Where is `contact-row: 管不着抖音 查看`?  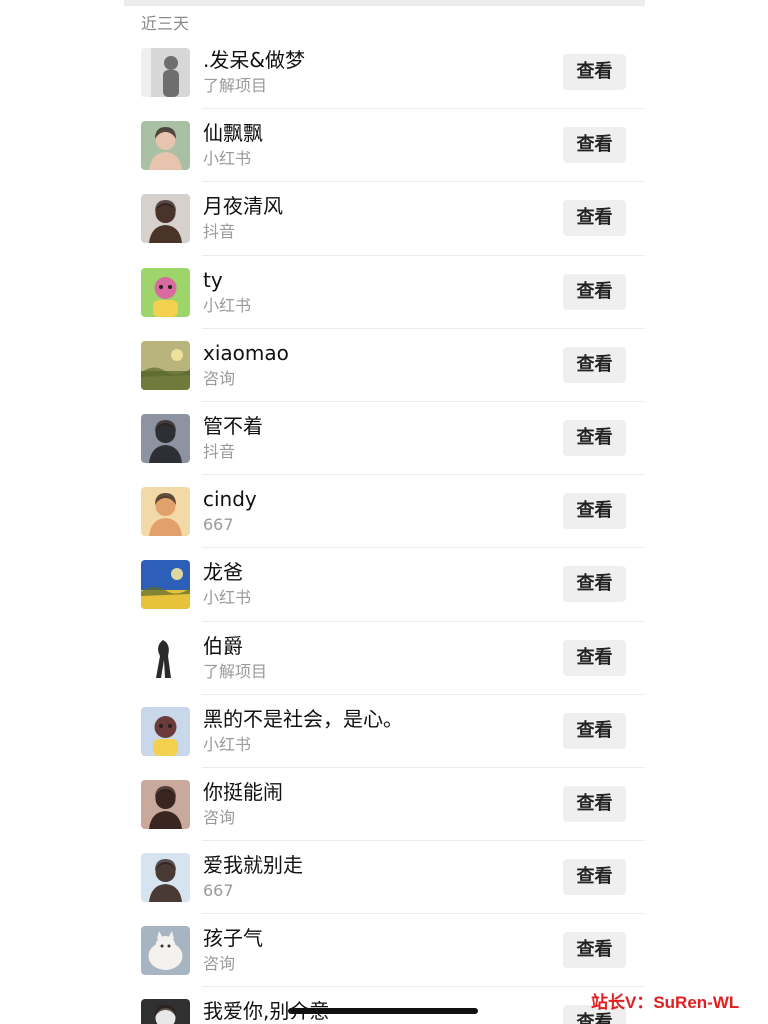
contact-row: 管不着抖音 查看 is located at coordinates (384, 439).